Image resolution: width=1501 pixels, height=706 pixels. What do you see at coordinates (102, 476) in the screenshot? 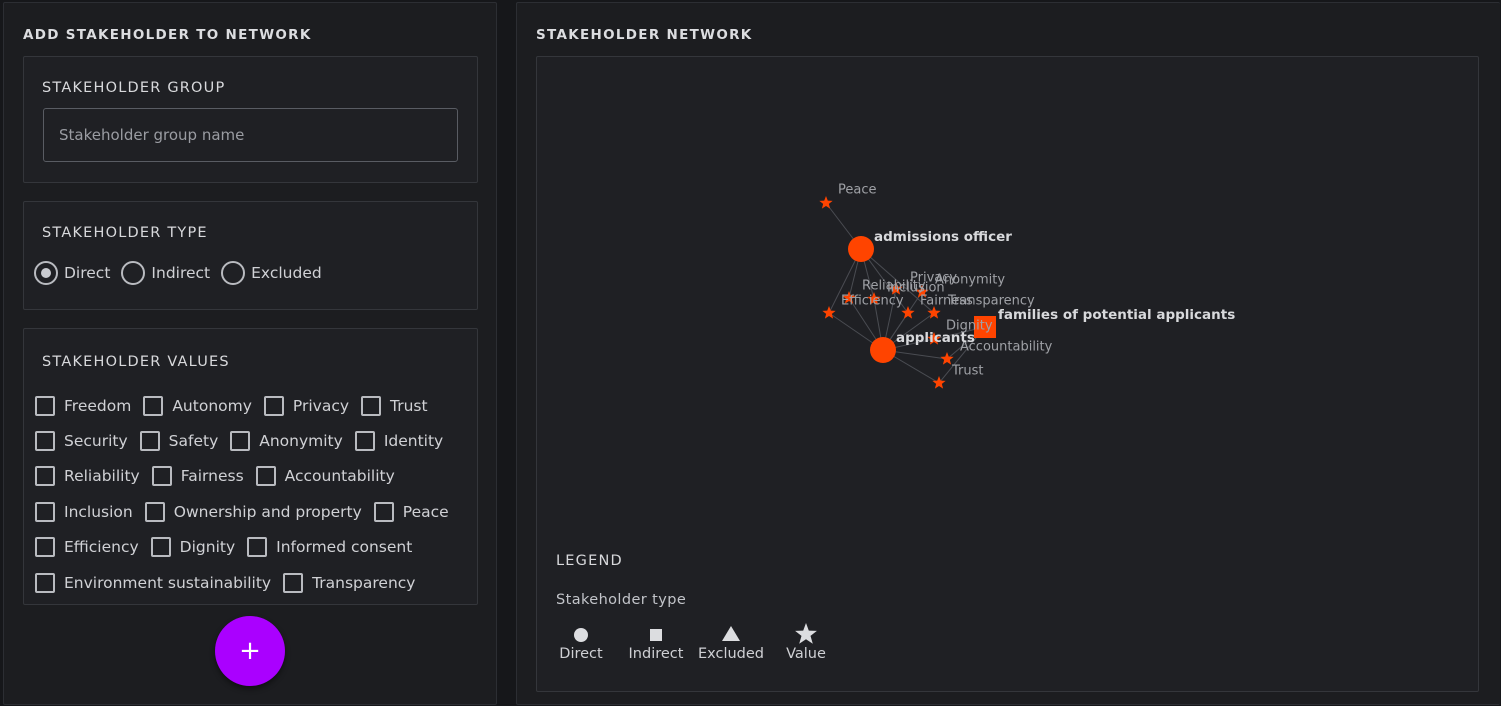
I see `checkbox-label: Reliability` at bounding box center [102, 476].